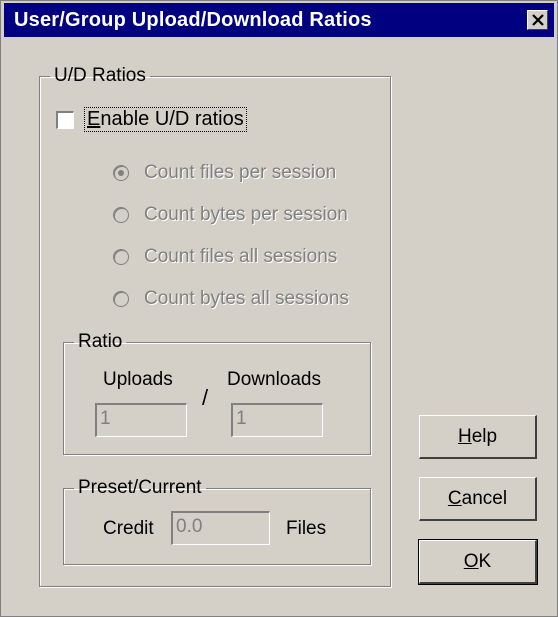  I want to click on radio-label: Count bytes all sessions, so click(246, 298).